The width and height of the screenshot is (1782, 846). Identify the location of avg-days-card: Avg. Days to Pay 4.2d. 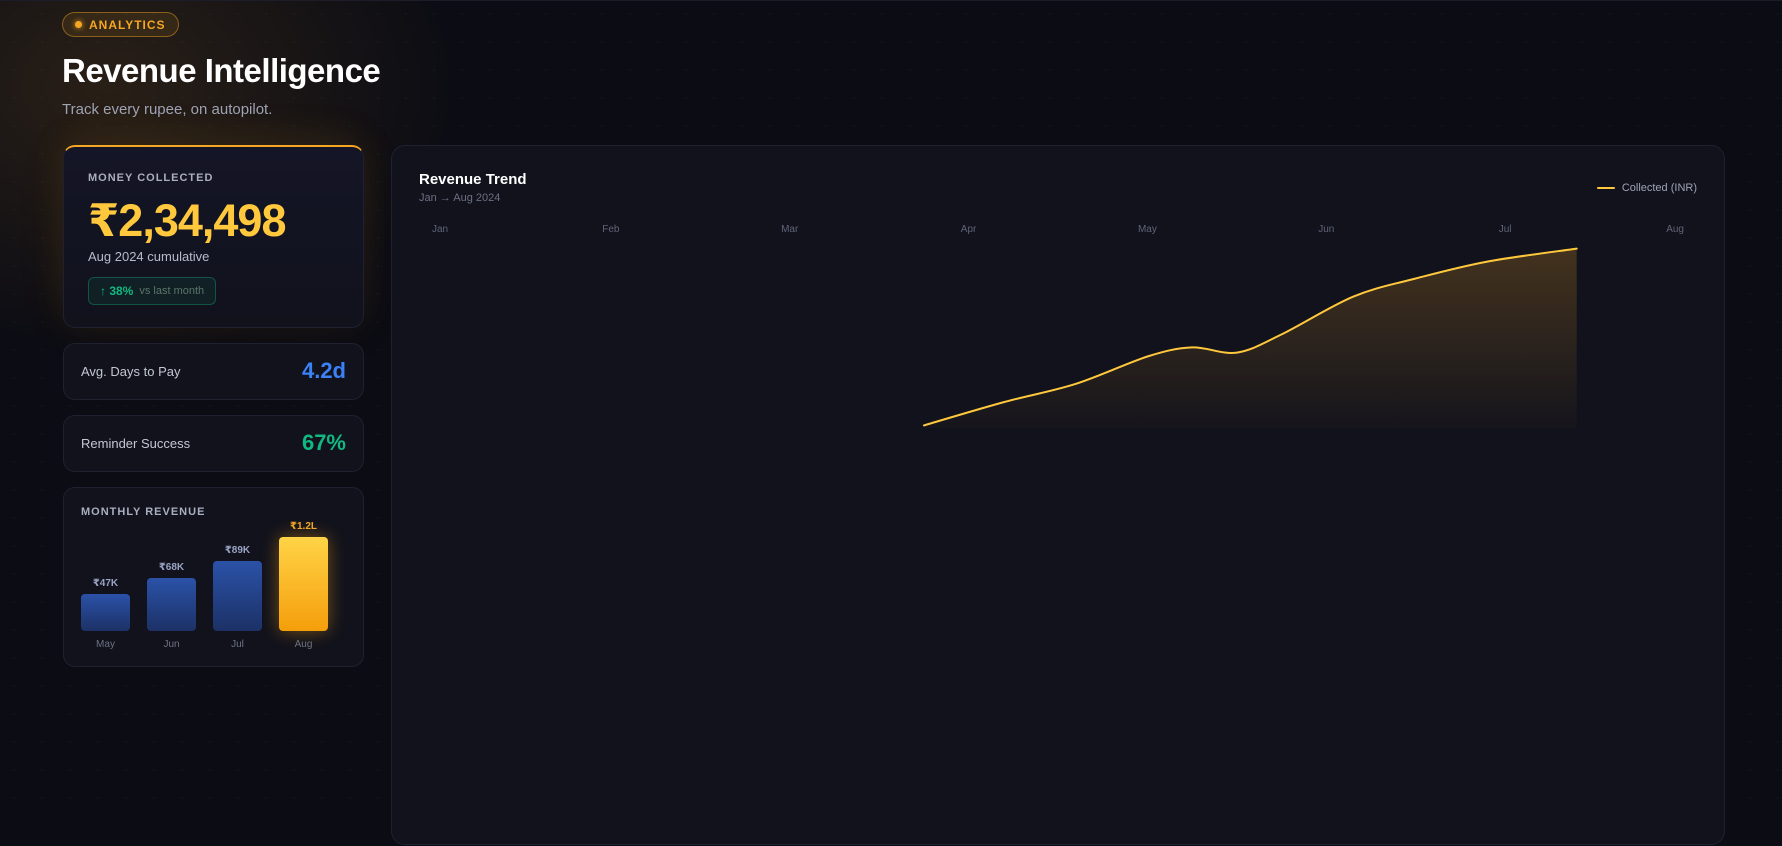
(213, 371).